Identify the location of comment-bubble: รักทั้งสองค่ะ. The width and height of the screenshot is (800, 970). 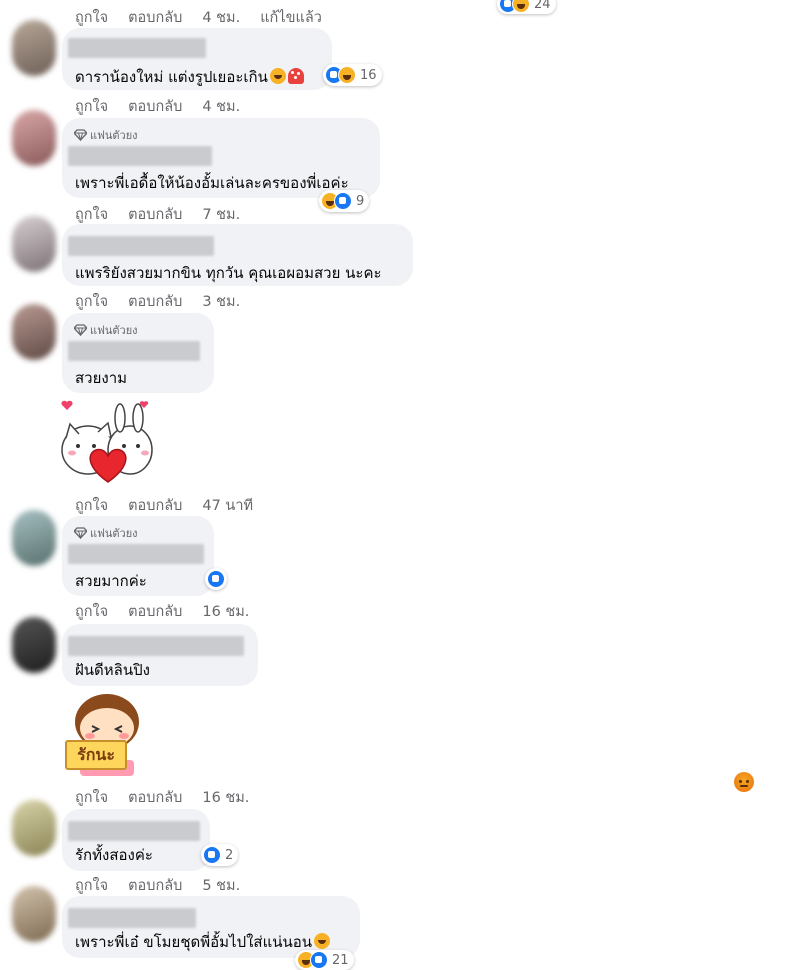
(136, 840).